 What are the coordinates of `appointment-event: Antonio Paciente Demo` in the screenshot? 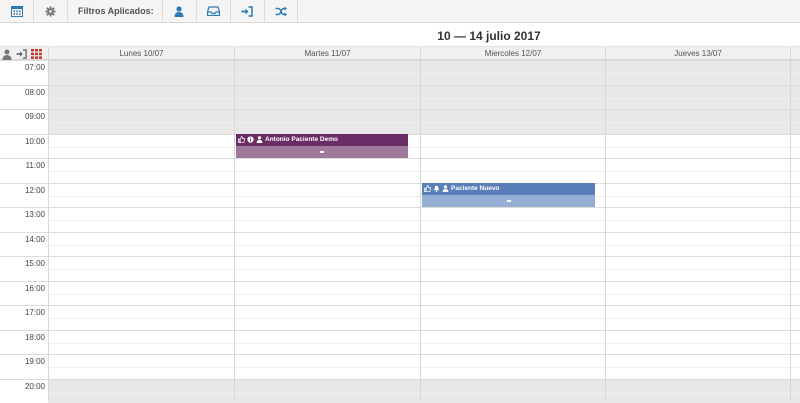 It's located at (322, 146).